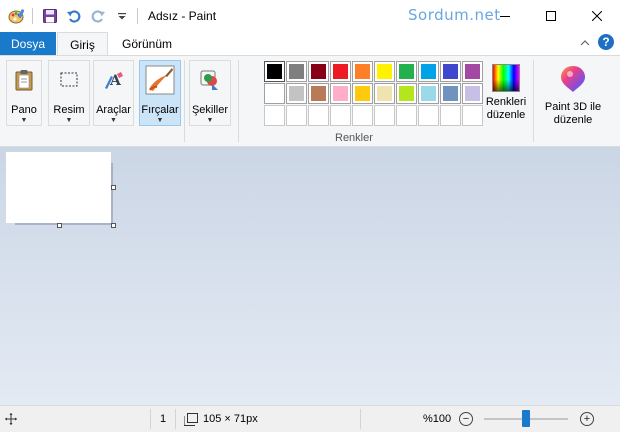  Describe the element at coordinates (69, 110) in the screenshot. I see `resim-label: Resim` at that location.